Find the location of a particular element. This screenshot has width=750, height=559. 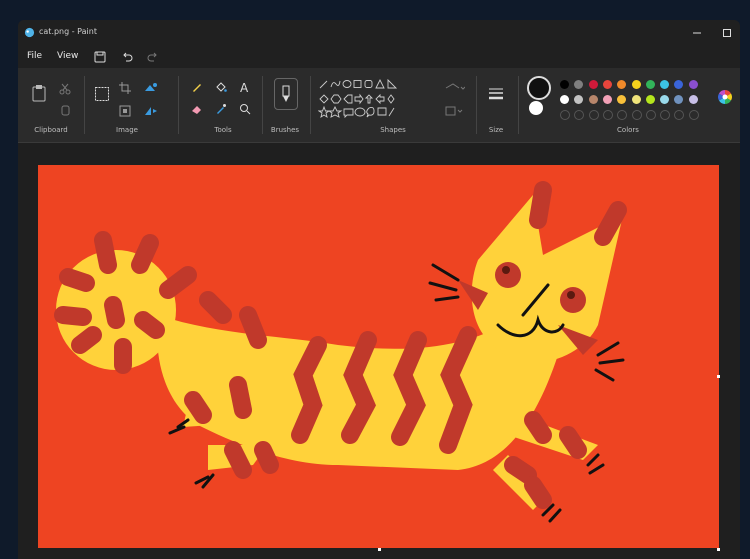

eraser-tool is located at coordinates (197, 109).